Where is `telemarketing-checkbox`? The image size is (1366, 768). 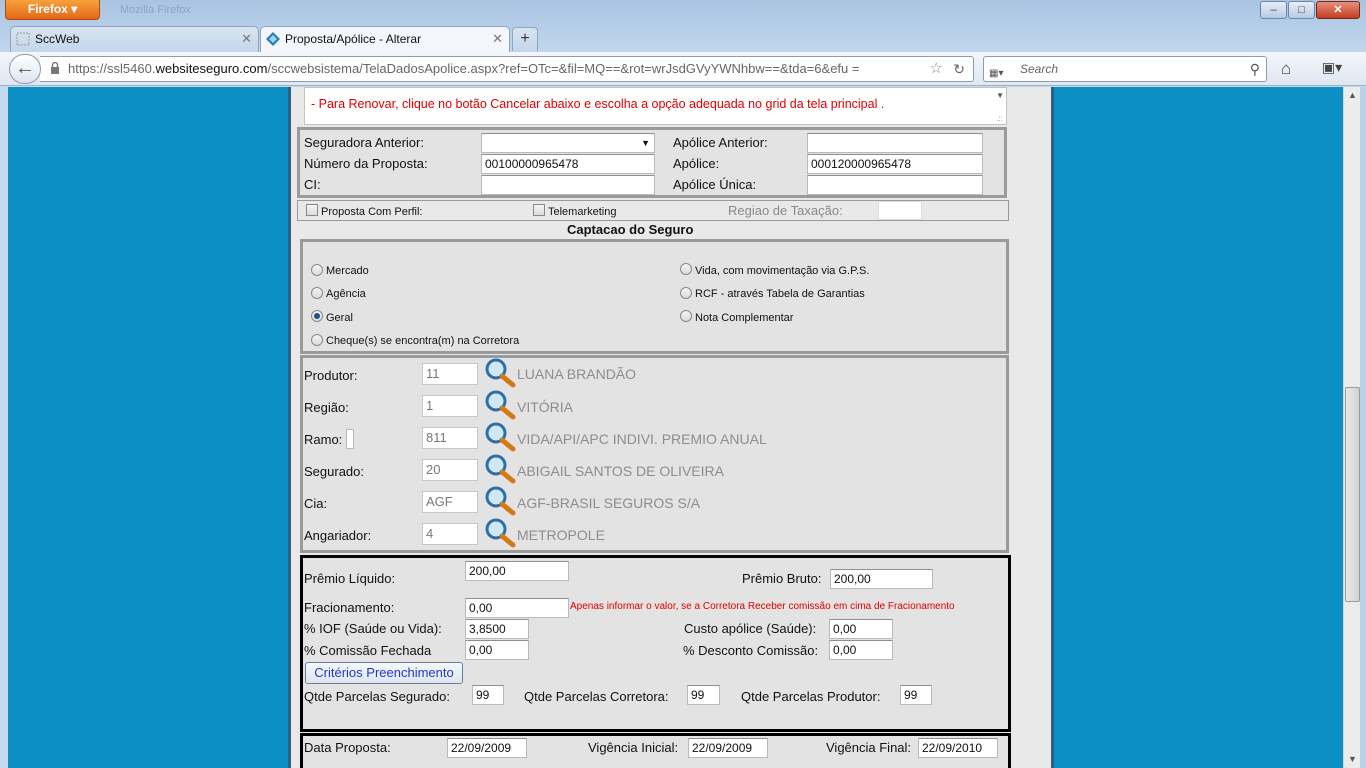
telemarketing-checkbox is located at coordinates (539, 210).